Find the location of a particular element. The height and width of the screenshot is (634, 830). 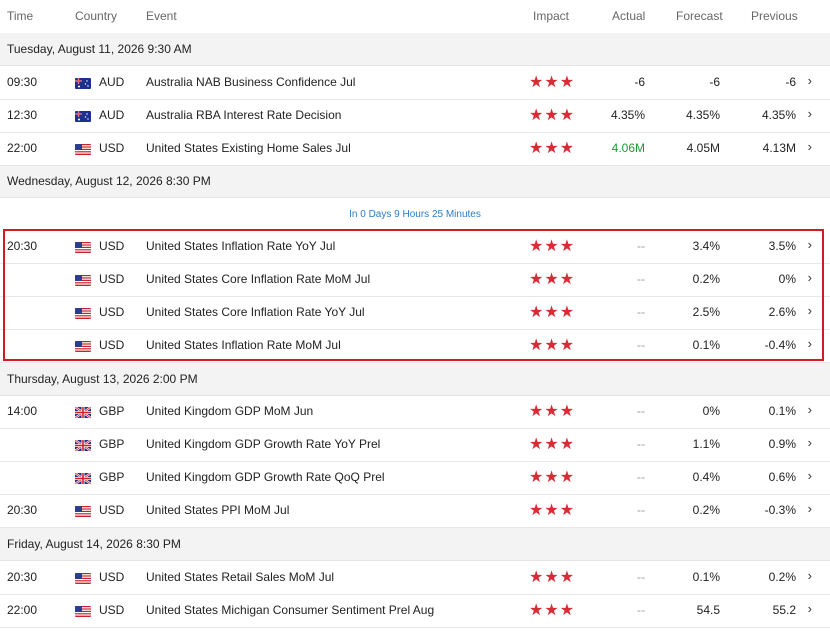

event-previous: 4.13M is located at coordinates (779, 148).